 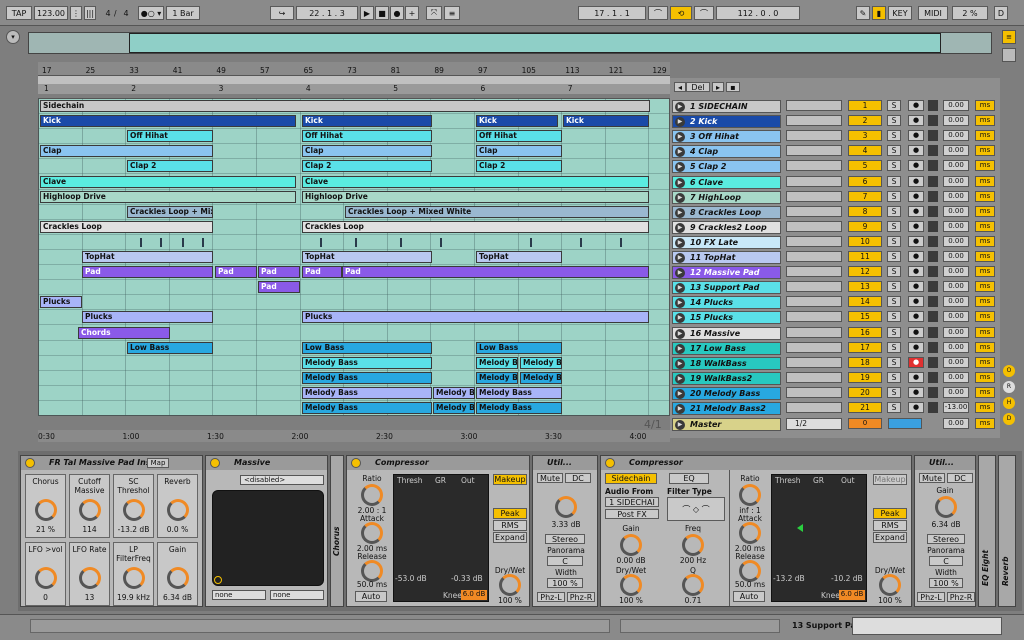 I want to click on arrangement-clip: Plucks, so click(x=61, y=302).